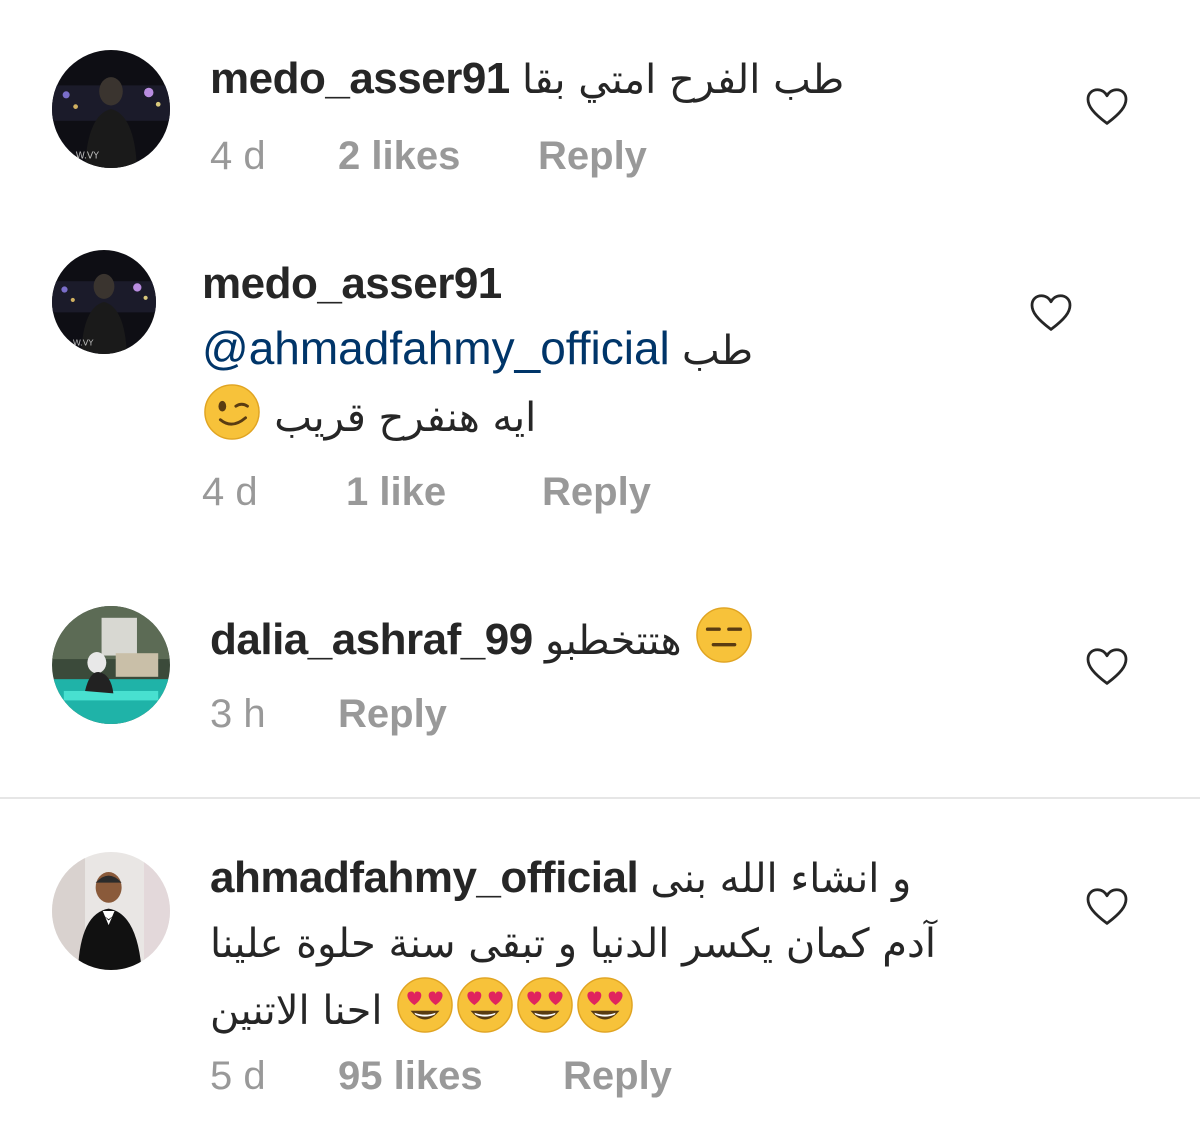 The height and width of the screenshot is (1124, 1200). I want to click on comment-username: ahmadfahmy_official, so click(424, 877).